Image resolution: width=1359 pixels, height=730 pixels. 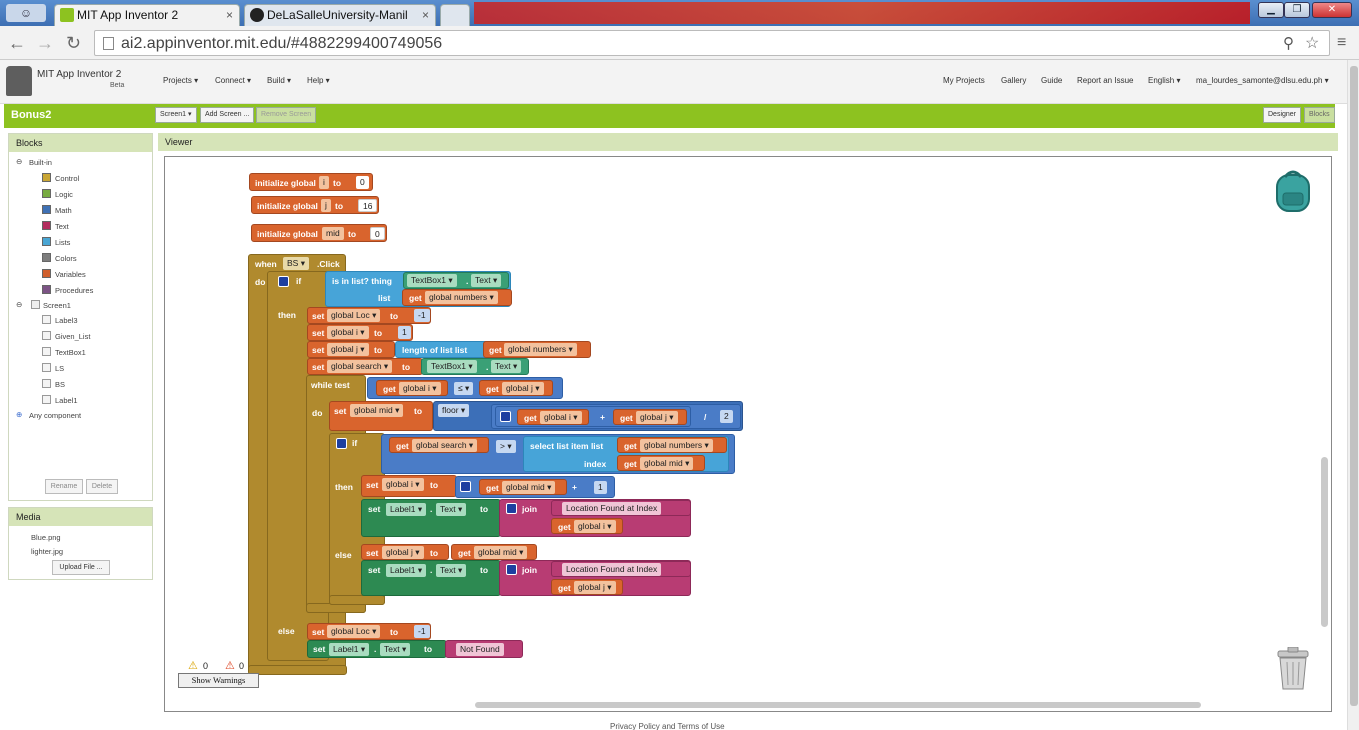 I want to click on component-item: Given_List, so click(x=72, y=336).